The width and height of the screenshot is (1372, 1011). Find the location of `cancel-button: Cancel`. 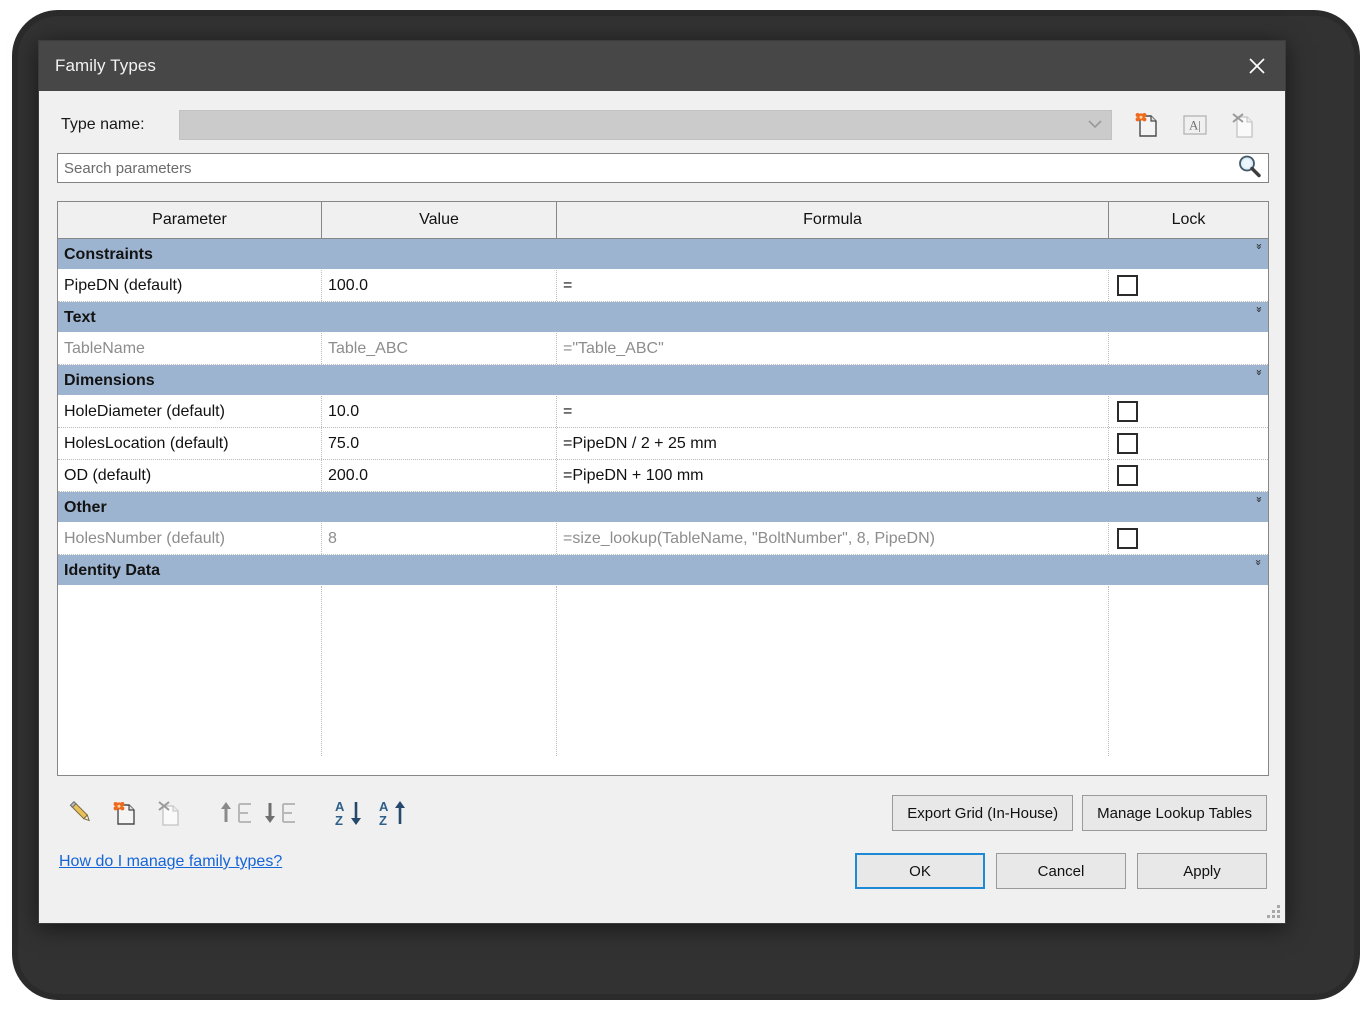

cancel-button: Cancel is located at coordinates (1061, 871).